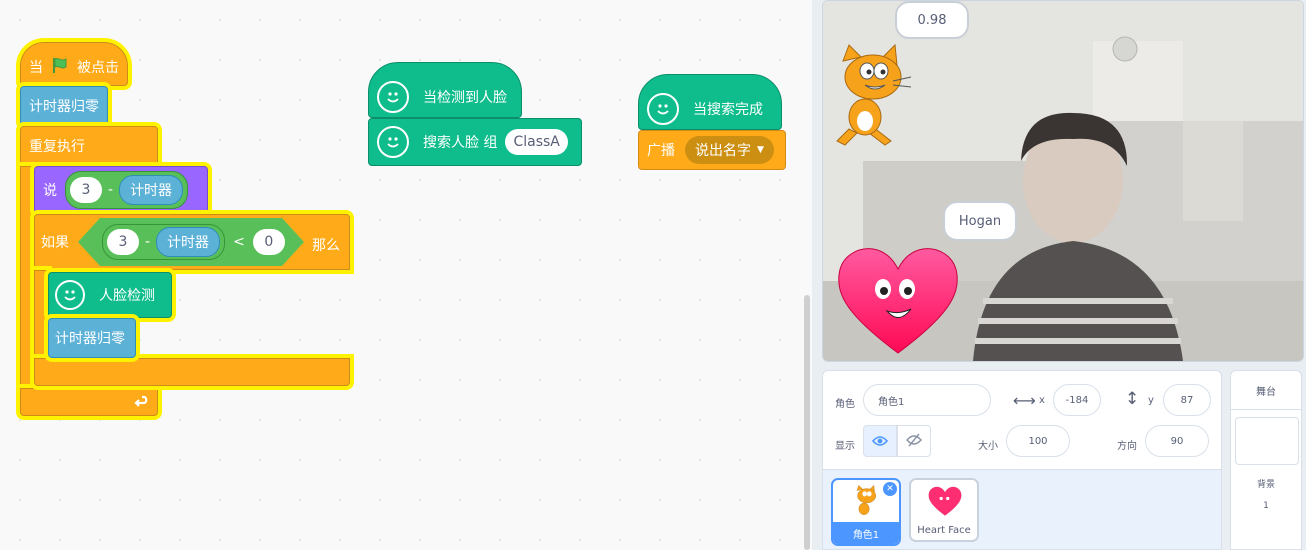 This screenshot has width=1306, height=550. Describe the element at coordinates (1151, 400) in the screenshot. I see `y-label: y` at that location.